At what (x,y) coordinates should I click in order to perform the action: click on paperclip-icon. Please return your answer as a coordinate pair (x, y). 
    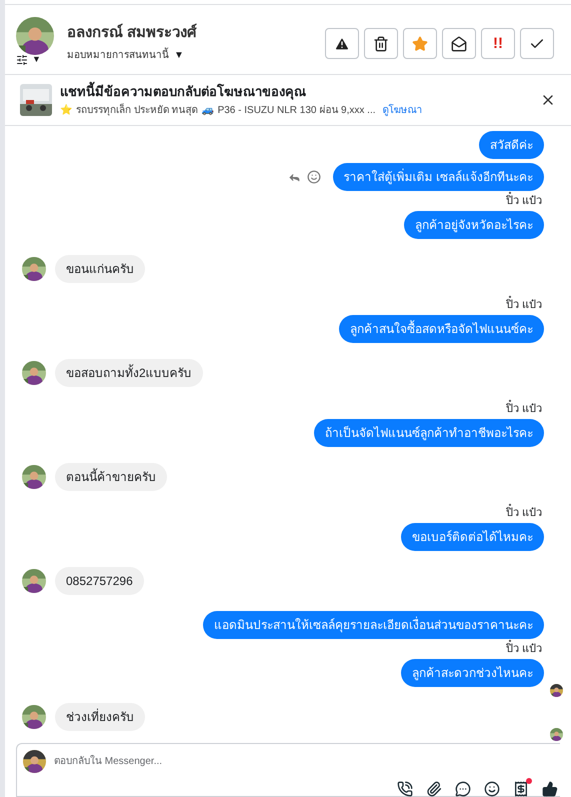
    Looking at the image, I should click on (434, 789).